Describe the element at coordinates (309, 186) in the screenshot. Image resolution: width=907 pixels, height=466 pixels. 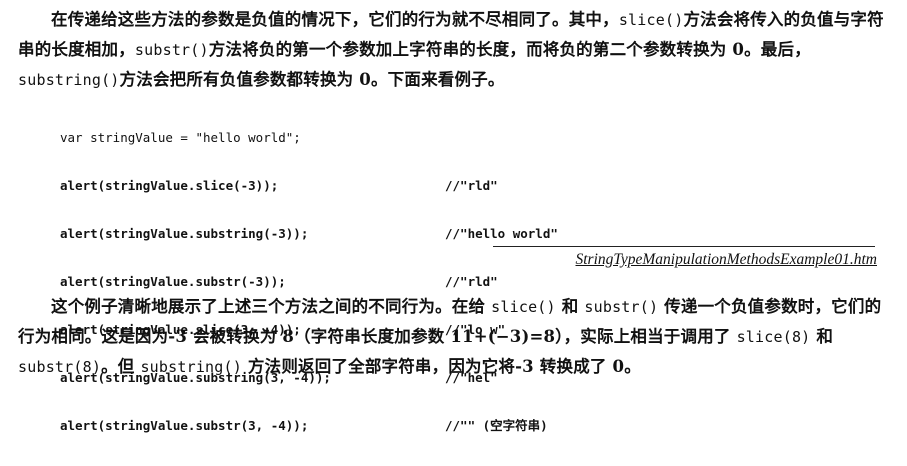
I see `code-line: alert(stringValue.slice(-3)); //"rld"` at that location.